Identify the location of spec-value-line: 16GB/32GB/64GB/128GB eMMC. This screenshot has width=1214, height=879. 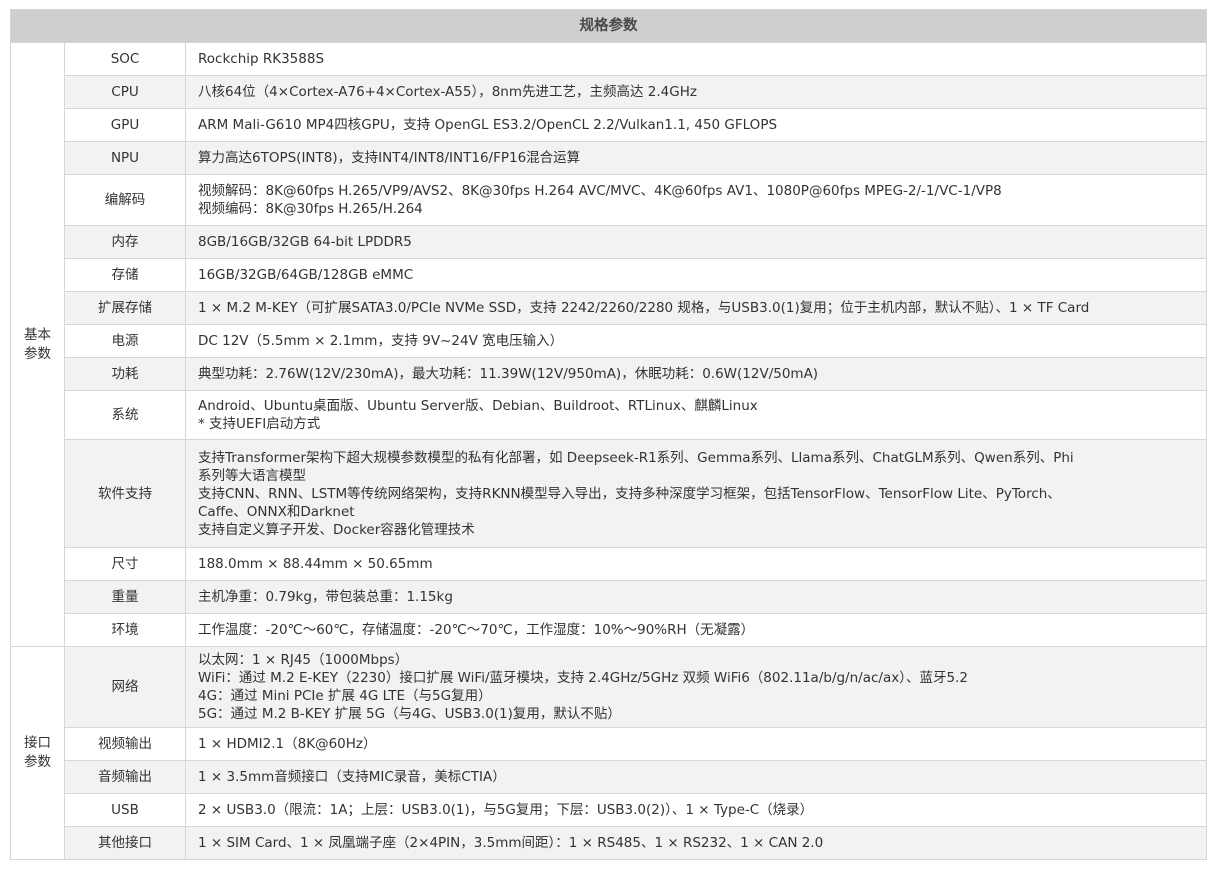
(306, 275).